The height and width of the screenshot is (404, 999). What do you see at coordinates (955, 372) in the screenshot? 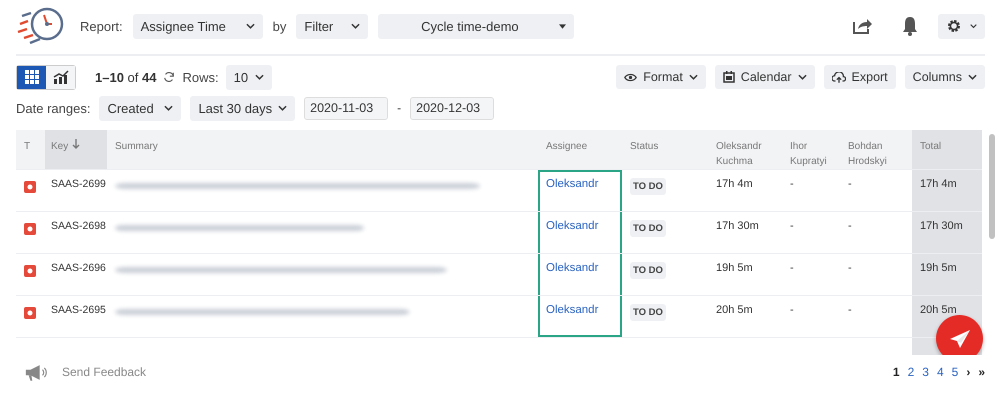
I see `page-link: 5` at bounding box center [955, 372].